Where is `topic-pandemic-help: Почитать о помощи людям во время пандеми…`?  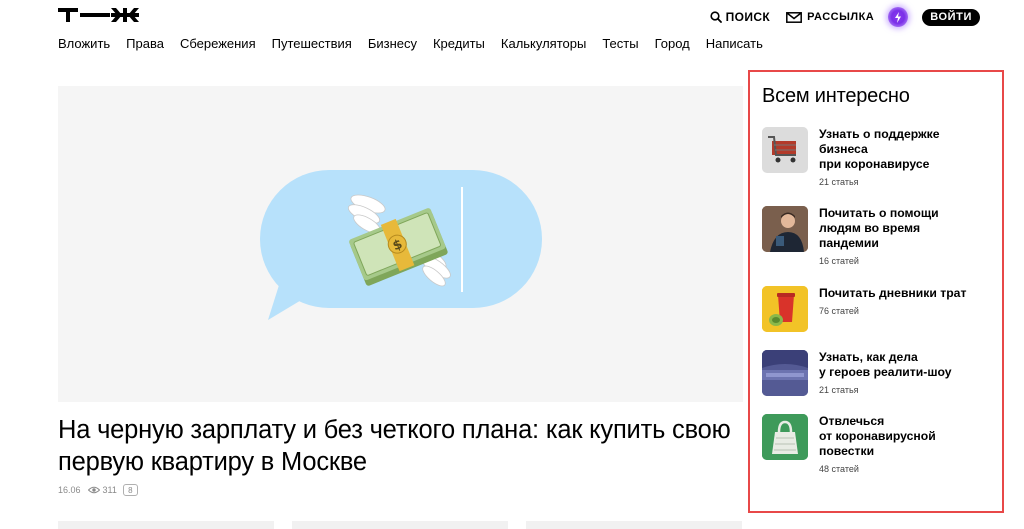 topic-pandemic-help: Почитать о помощи людям во время пандеми… is located at coordinates (875, 236).